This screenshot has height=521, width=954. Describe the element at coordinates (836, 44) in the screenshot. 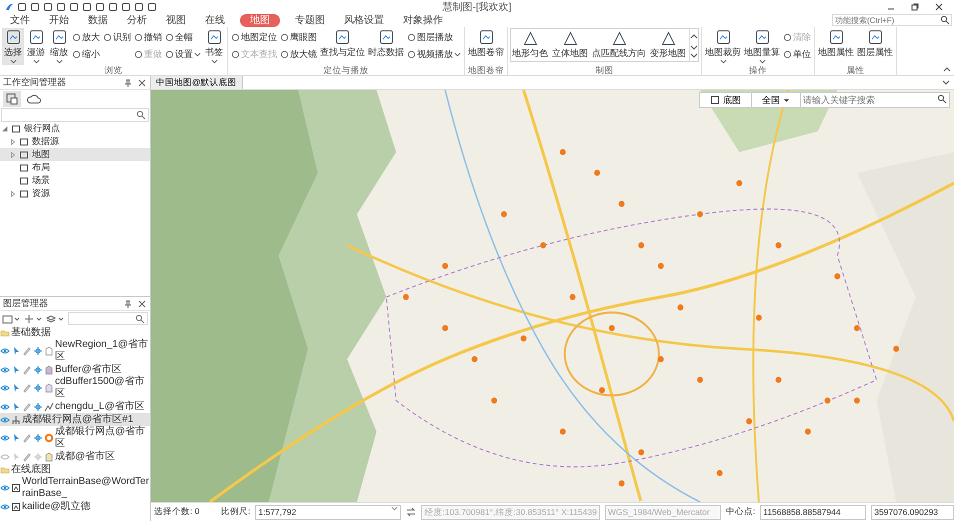

I see `ribbon-button: 地图属性` at that location.